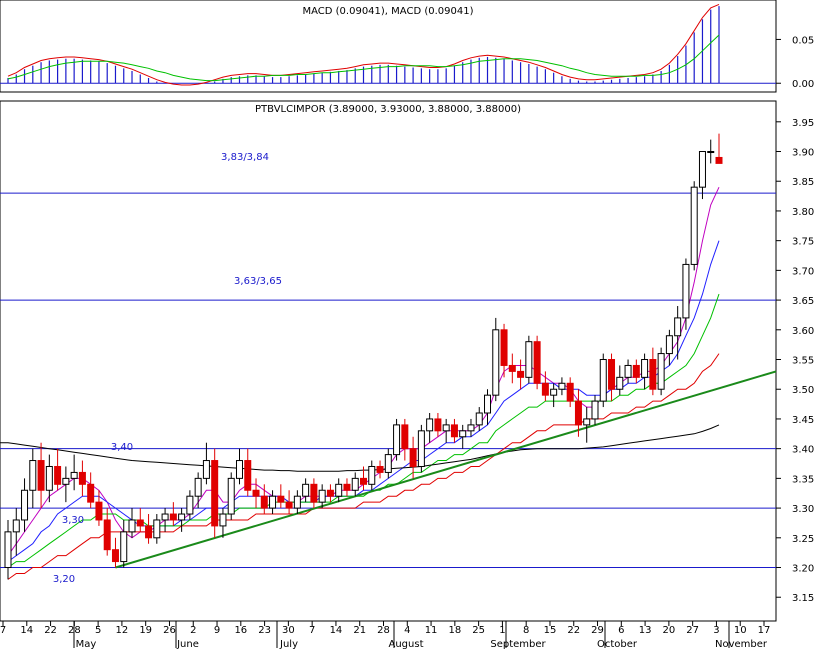  What do you see at coordinates (50, 630) in the screenshot?
I see `x-tick-label: 22` at bounding box center [50, 630].